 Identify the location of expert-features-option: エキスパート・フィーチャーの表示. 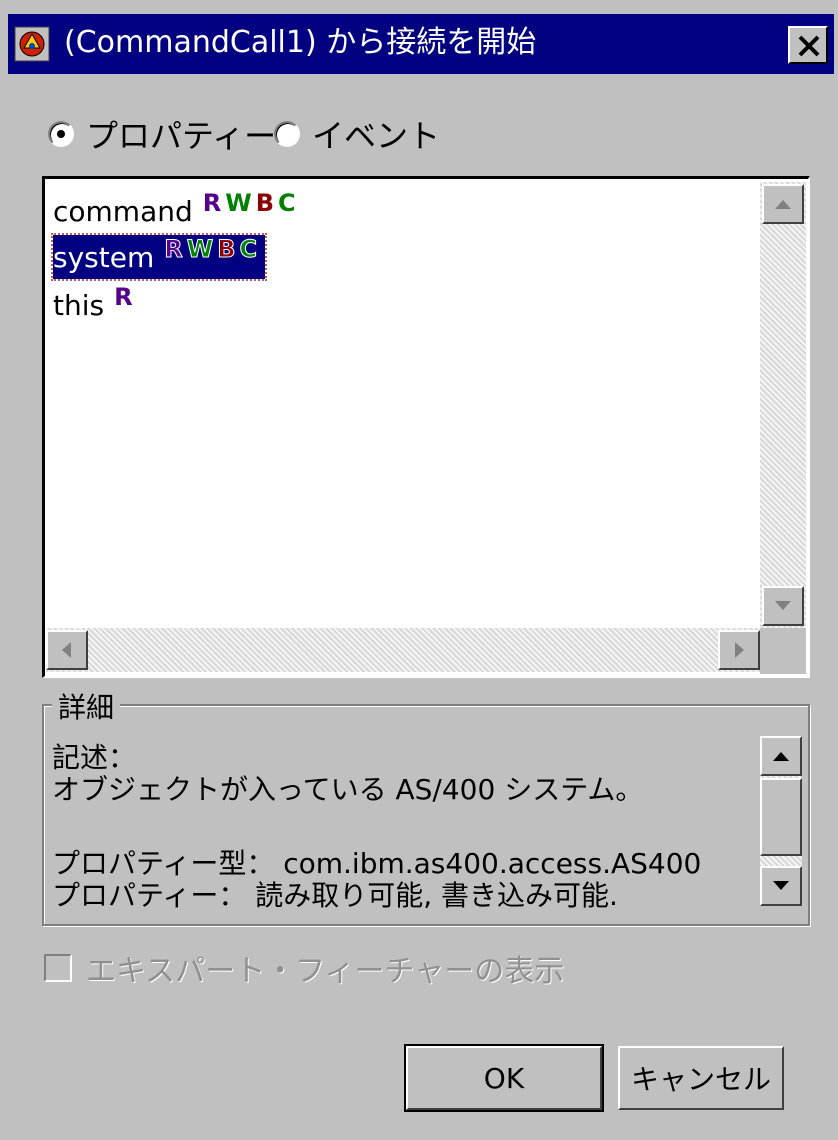
(304, 968).